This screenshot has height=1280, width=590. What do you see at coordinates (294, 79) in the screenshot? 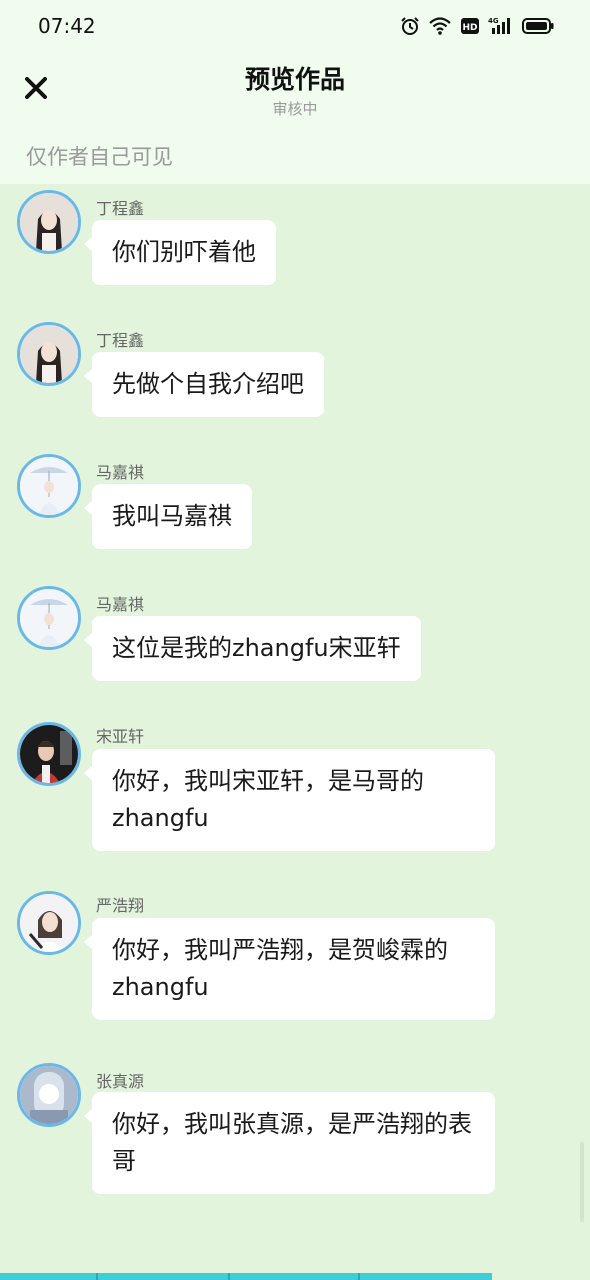
I see `page-title: 预览作品` at bounding box center [294, 79].